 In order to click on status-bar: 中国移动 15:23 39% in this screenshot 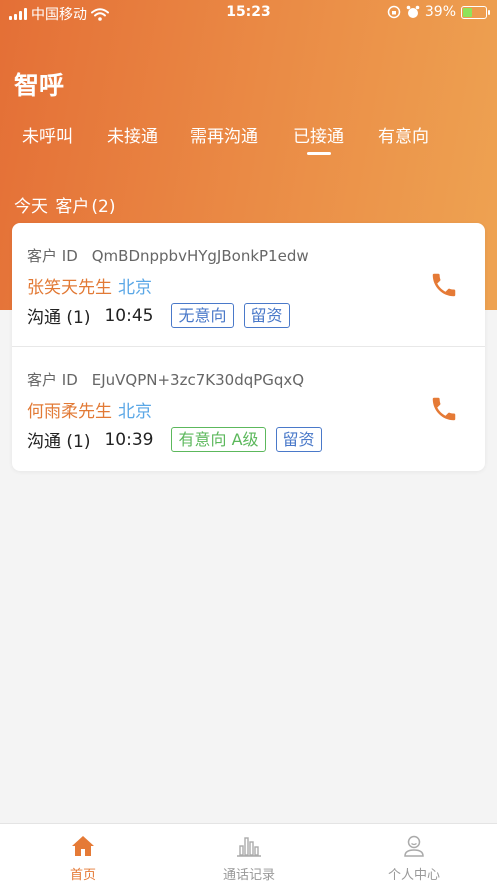, I will do `click(248, 13)`.